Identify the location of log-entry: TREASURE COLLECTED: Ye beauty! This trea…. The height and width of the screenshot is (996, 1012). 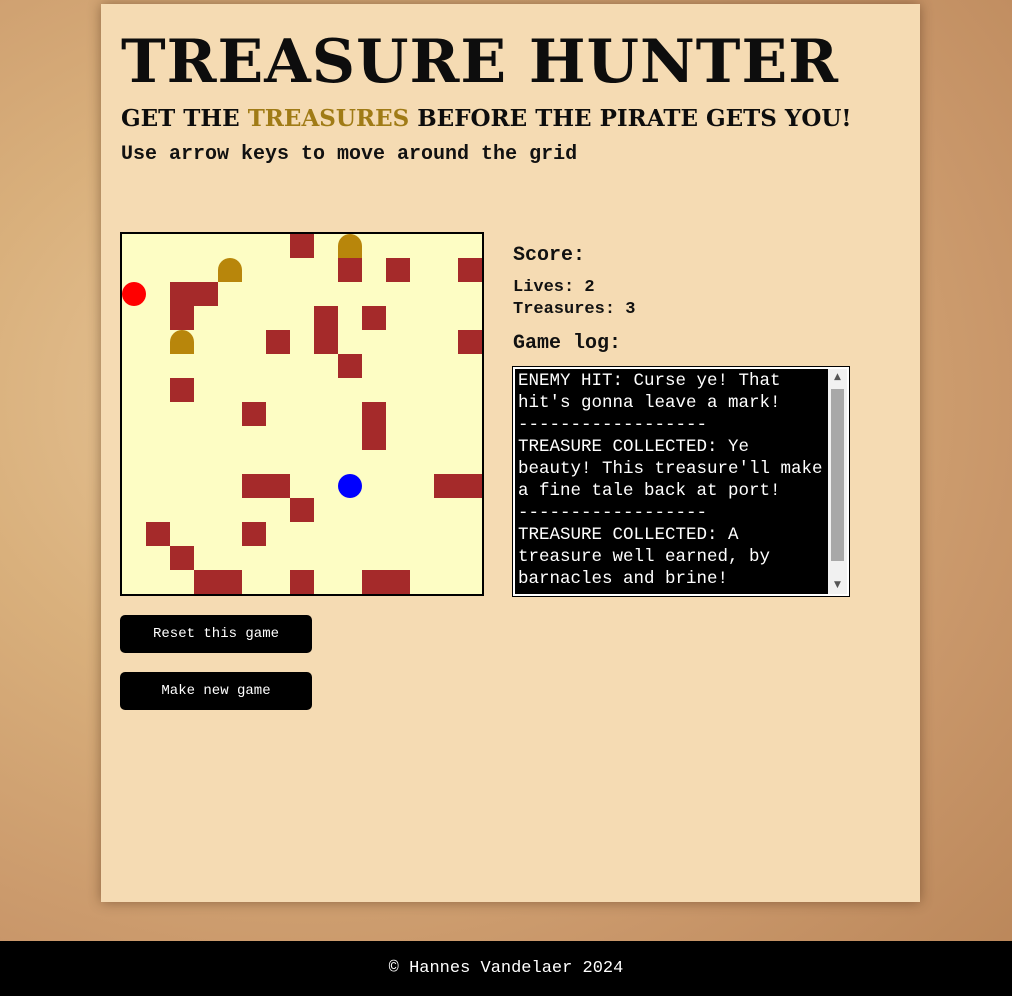
(670, 469).